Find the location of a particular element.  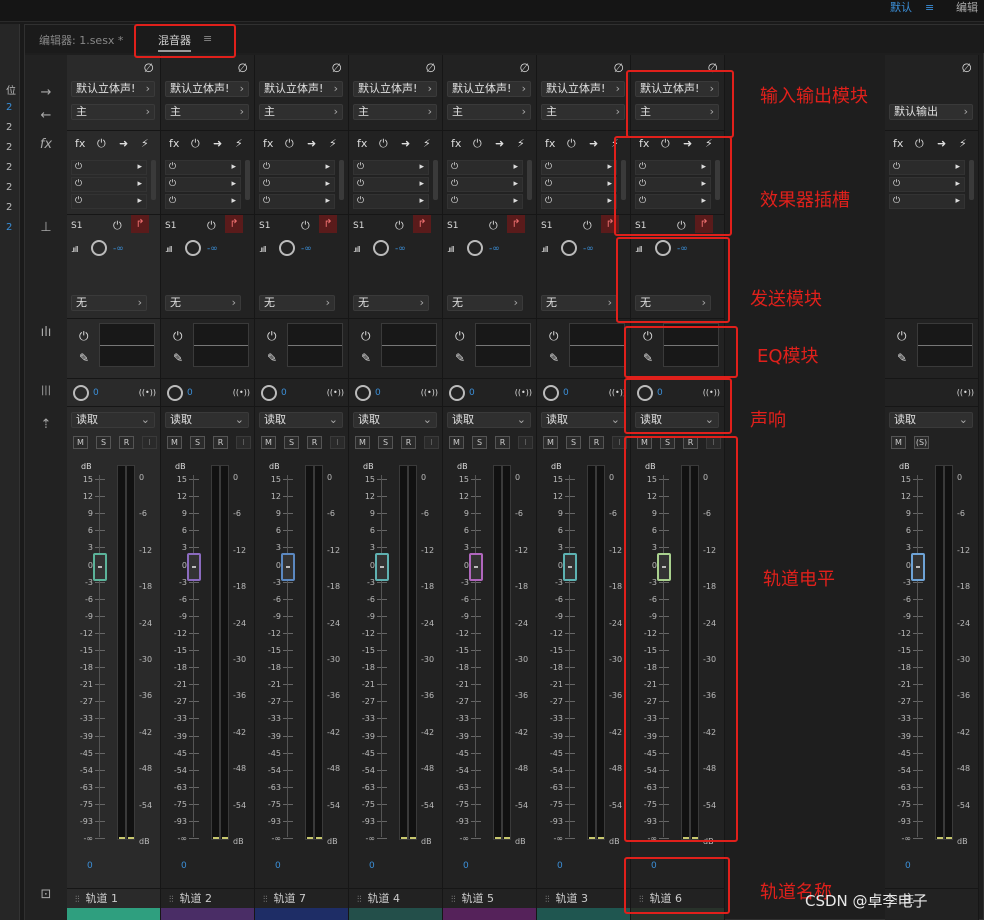

eq-icon: ılı is located at coordinates (46, 332).